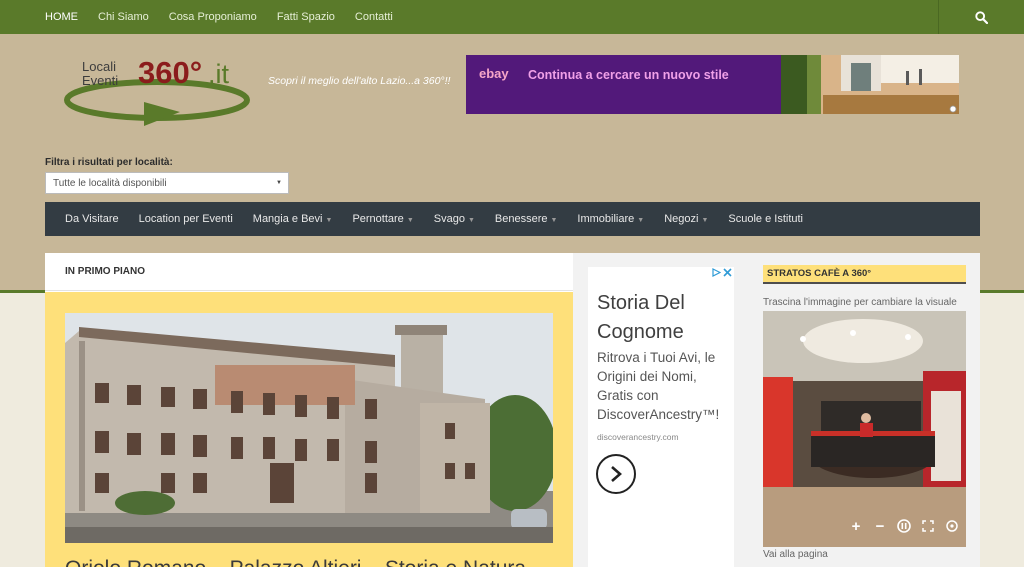 Image resolution: width=1024 pixels, height=567 pixels. What do you see at coordinates (159, 93) in the screenshot?
I see `site-logo: Locali Eventi 360° .it` at bounding box center [159, 93].